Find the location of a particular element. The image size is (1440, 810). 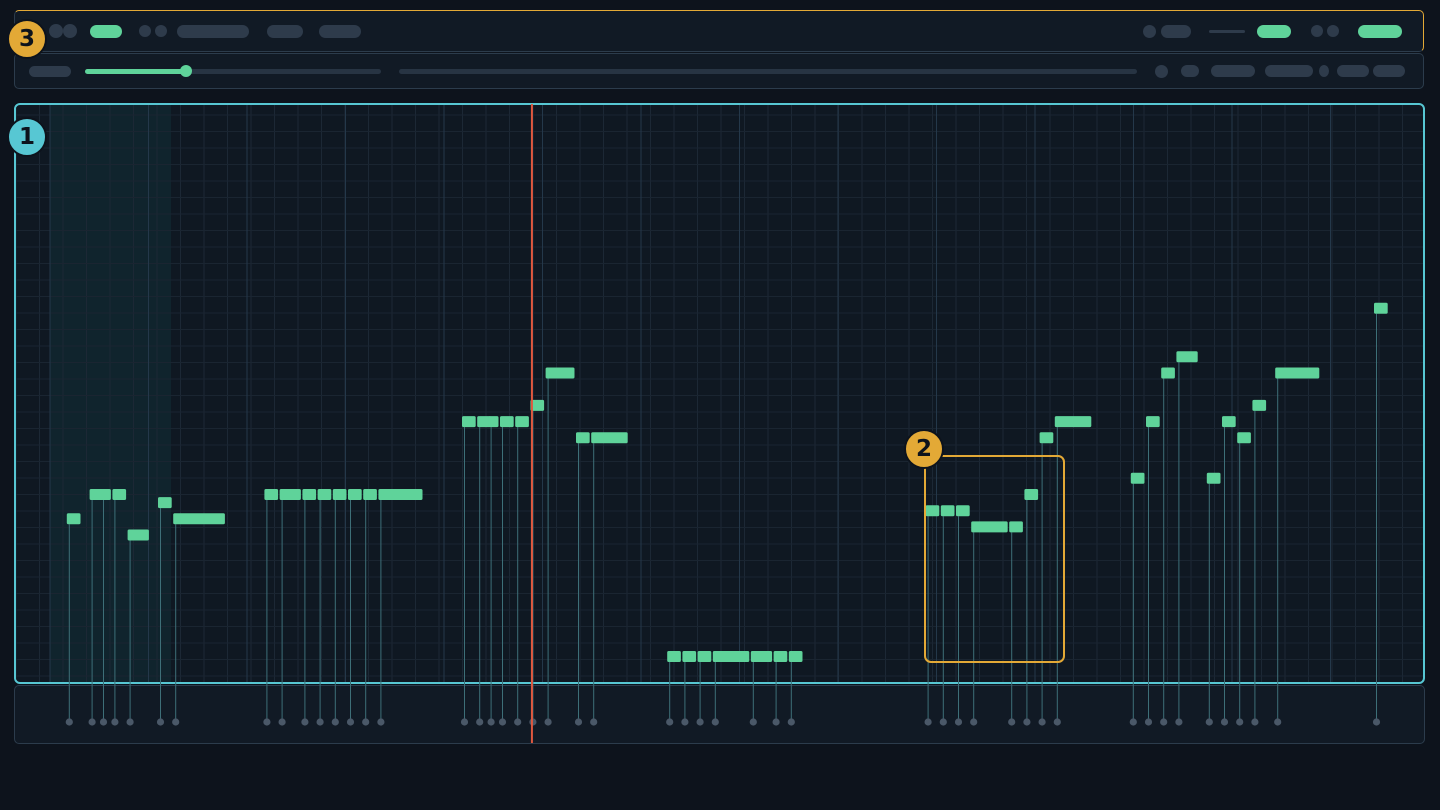

playback-progress-handle is located at coordinates (186, 71).